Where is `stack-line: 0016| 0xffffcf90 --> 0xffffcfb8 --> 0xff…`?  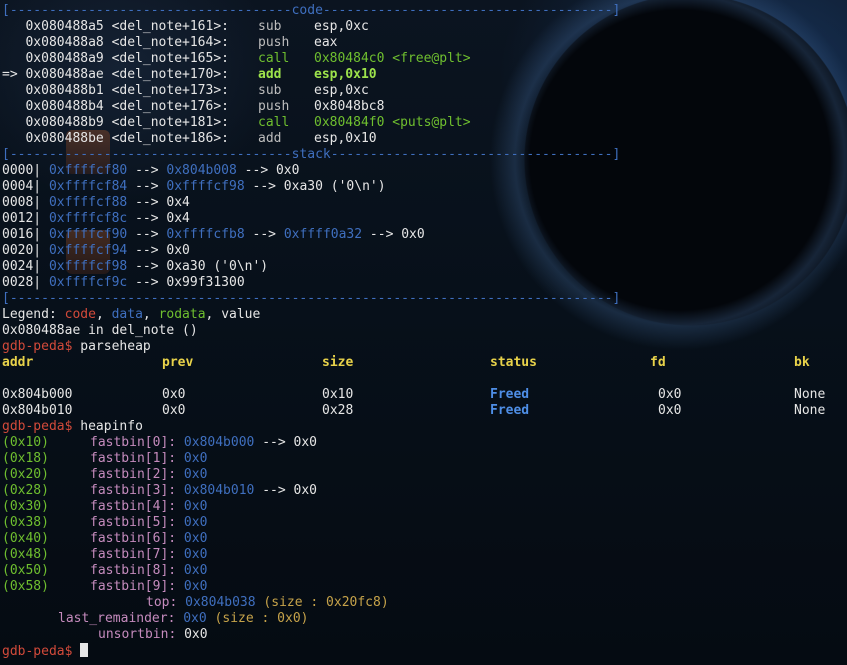 stack-line: 0016| 0xffffcf90 --> 0xffffcfb8 --> 0xff… is located at coordinates (213, 235).